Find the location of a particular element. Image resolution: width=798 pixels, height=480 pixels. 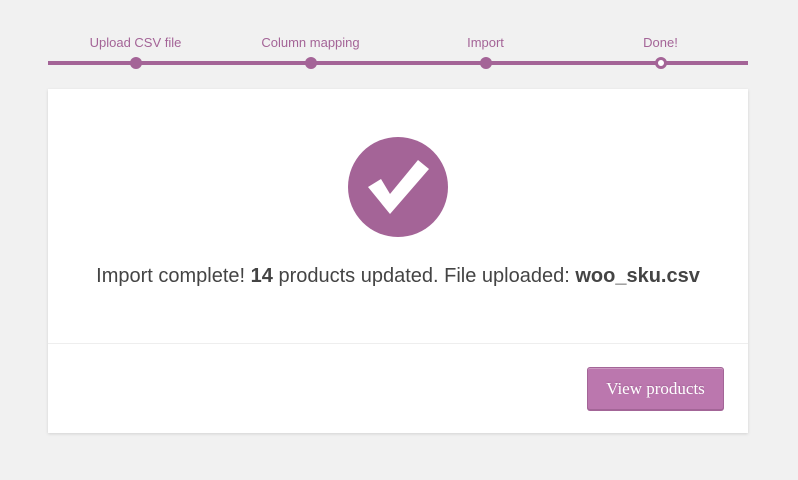

view-products-button: View products is located at coordinates (655, 388).